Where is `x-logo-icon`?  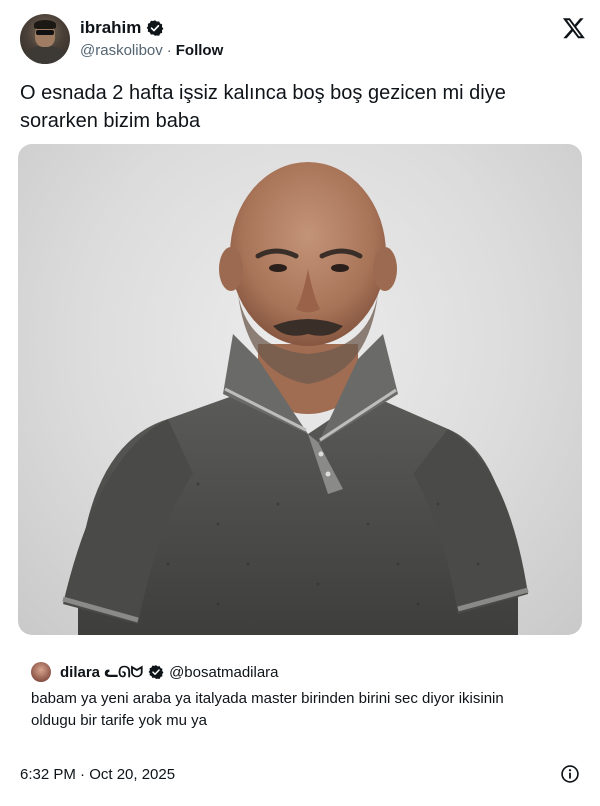
x-logo-icon is located at coordinates (574, 28).